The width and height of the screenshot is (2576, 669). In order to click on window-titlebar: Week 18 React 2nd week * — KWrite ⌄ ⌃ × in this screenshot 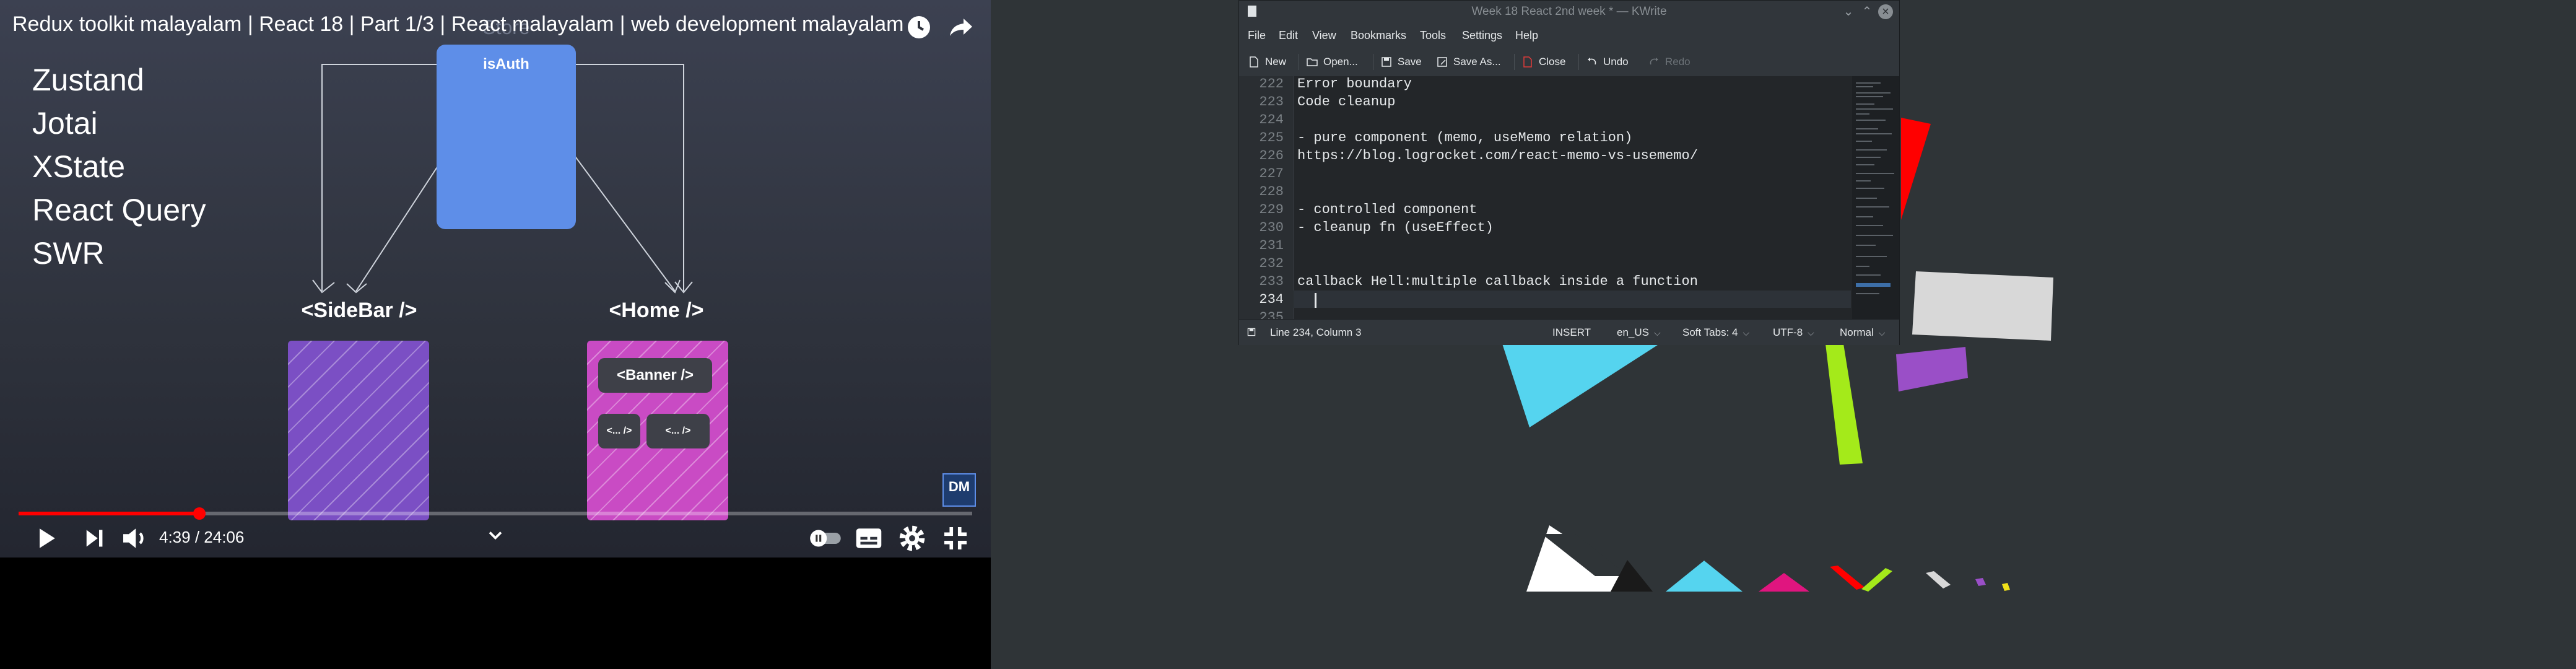, I will do `click(1569, 12)`.